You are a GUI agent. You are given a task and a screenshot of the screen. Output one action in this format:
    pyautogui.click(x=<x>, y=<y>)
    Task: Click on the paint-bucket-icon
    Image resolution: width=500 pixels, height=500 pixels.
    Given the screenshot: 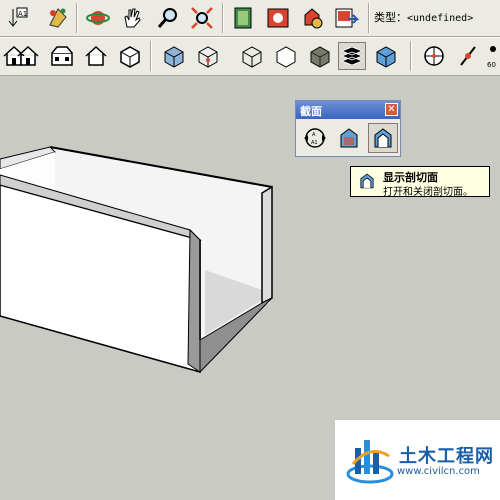 What is the action you would take?
    pyautogui.click(x=58, y=18)
    